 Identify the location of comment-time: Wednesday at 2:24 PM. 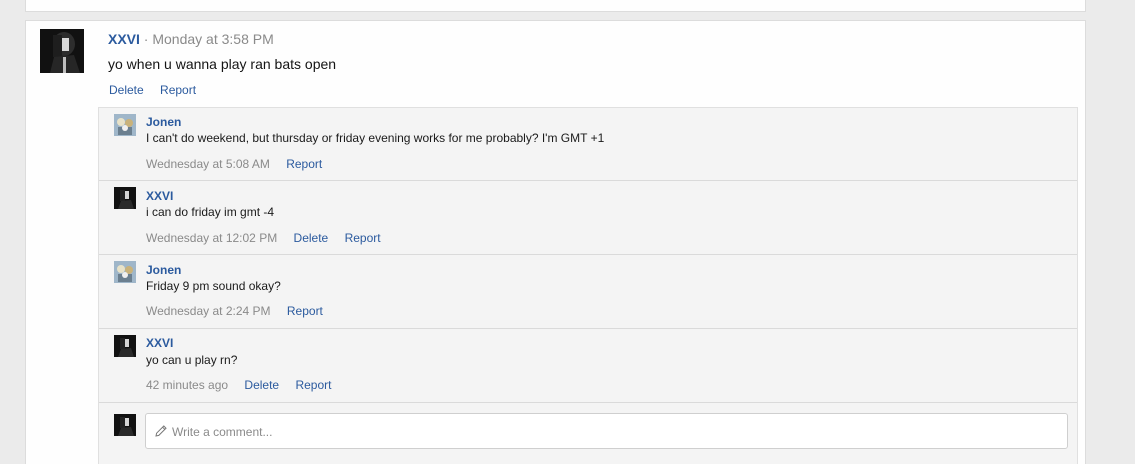
(208, 311).